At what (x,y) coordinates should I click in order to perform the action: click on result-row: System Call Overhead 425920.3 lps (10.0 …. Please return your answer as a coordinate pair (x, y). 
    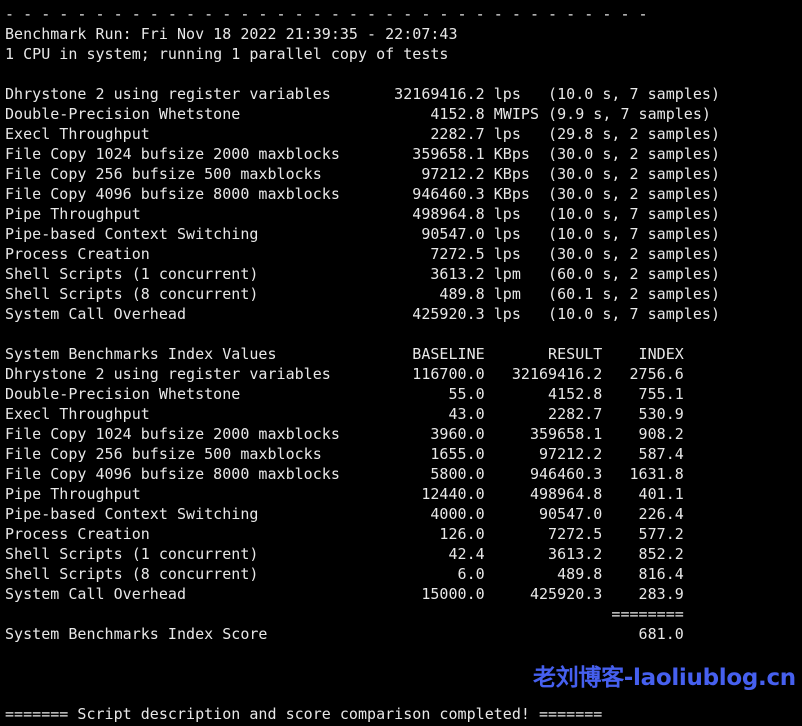
    Looking at the image, I should click on (363, 314).